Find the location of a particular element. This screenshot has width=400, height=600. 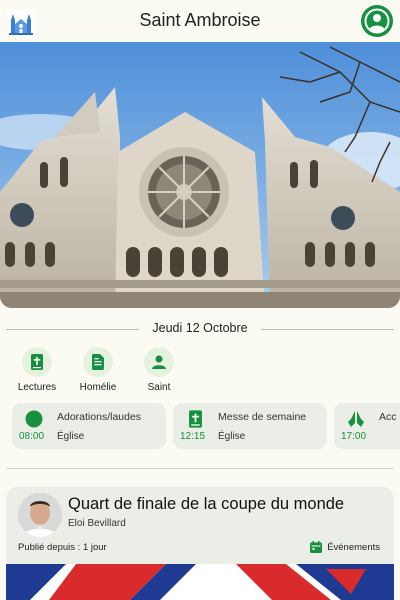

quick-link-label: Saint is located at coordinates (159, 387).